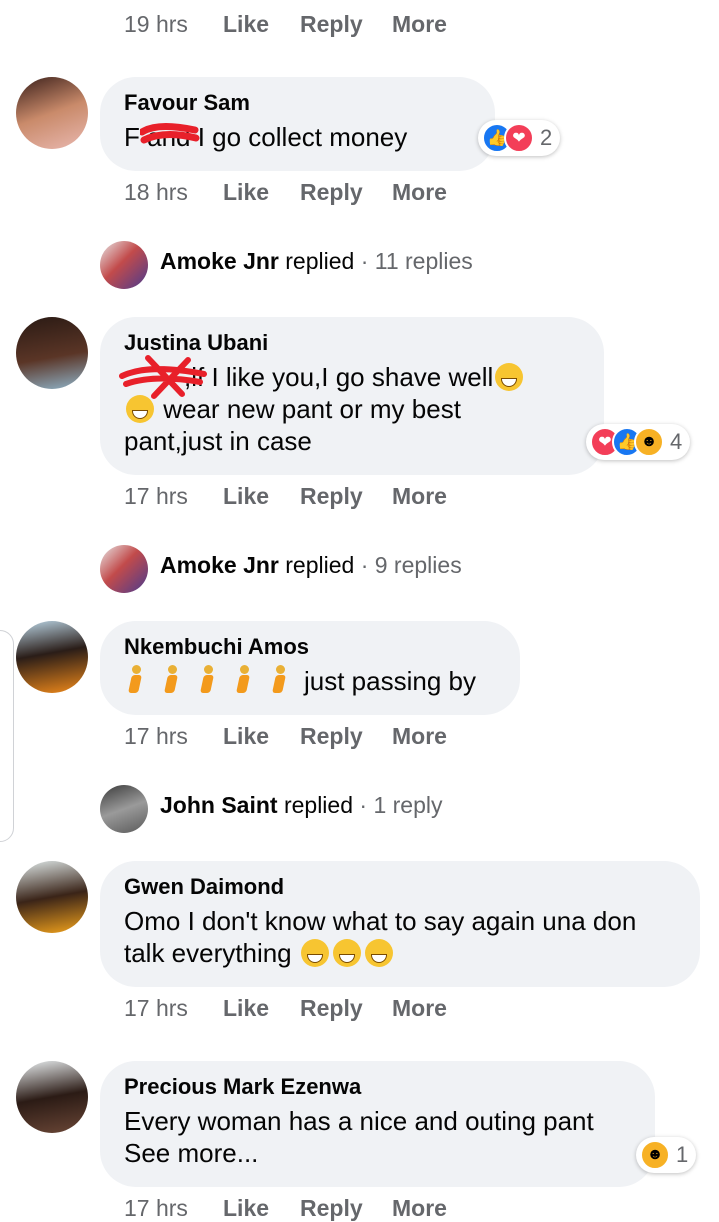 The width and height of the screenshot is (719, 1222). Describe the element at coordinates (400, 887) in the screenshot. I see `comment-author: Gwen Daimond` at that location.